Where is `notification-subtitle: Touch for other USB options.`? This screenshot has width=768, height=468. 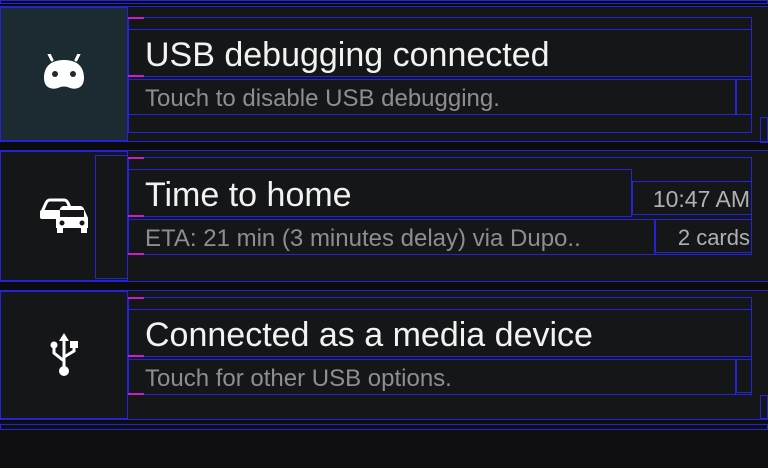 notification-subtitle: Touch for other USB options. is located at coordinates (298, 378).